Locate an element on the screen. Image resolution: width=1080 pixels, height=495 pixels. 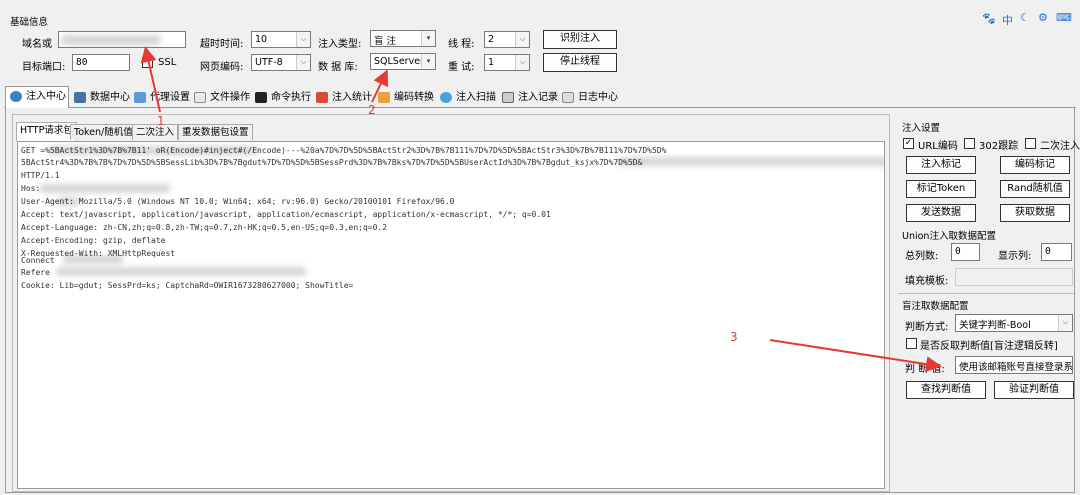
annotation-label-2: 2 is located at coordinates (372, 110).